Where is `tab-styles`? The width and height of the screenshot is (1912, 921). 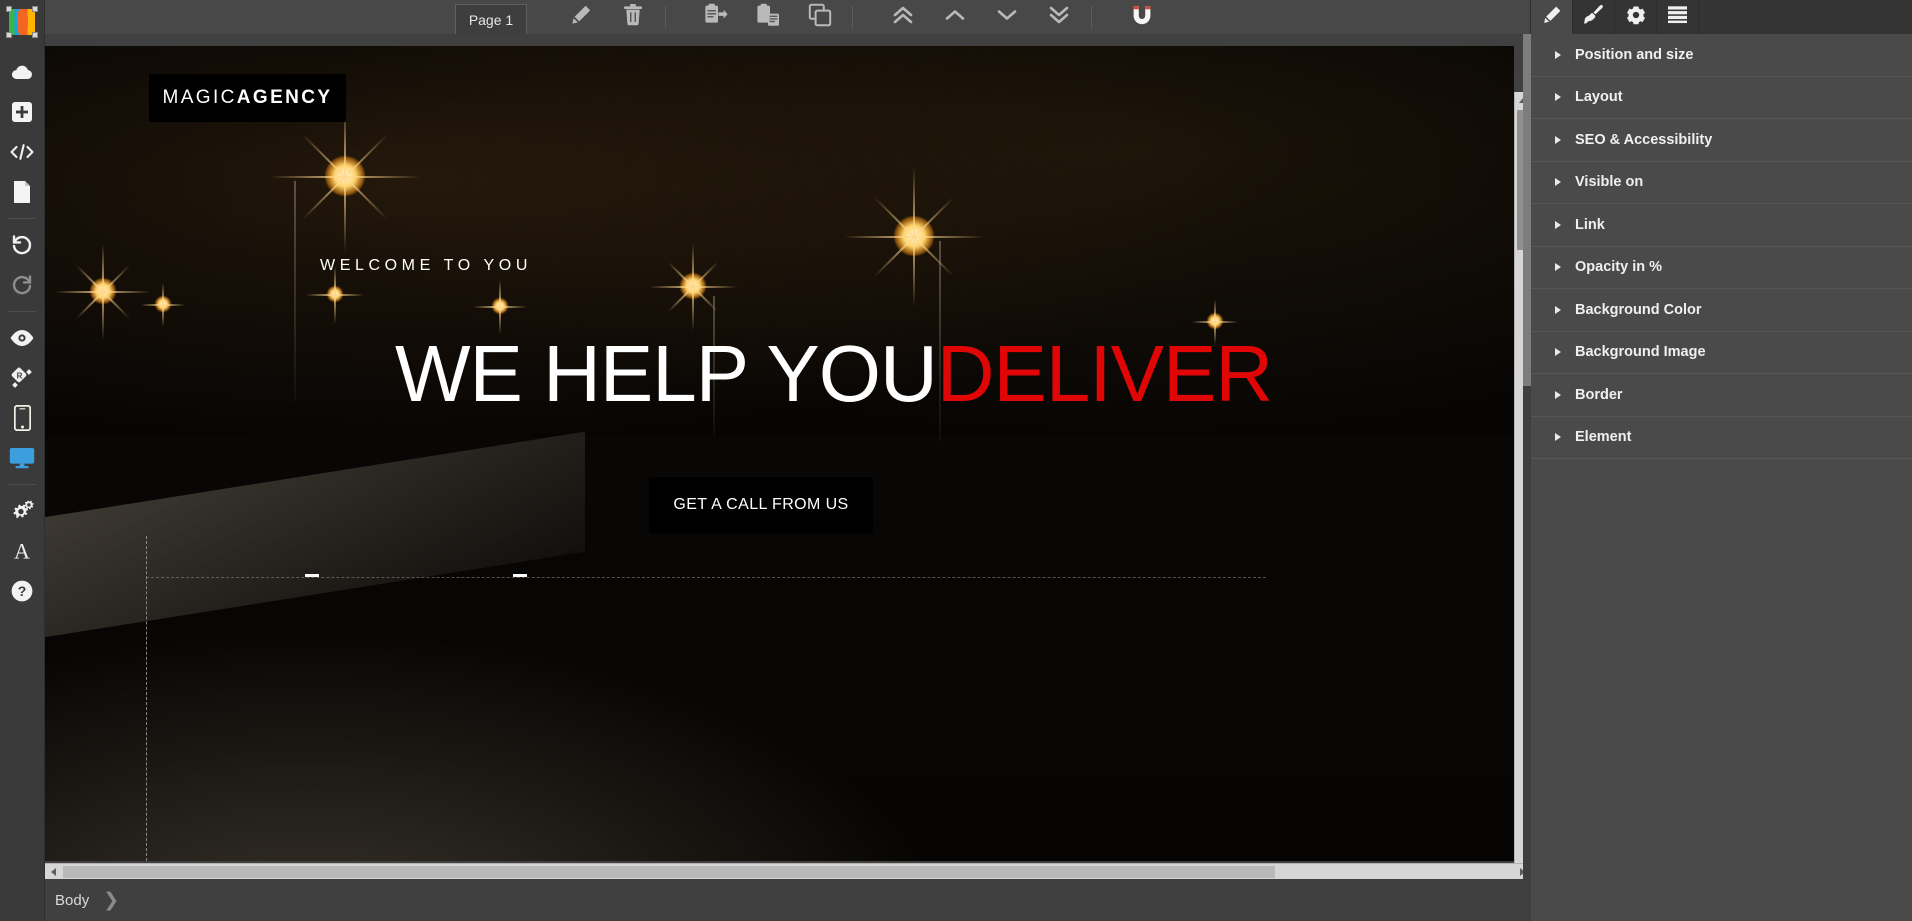 tab-styles is located at coordinates (1594, 17).